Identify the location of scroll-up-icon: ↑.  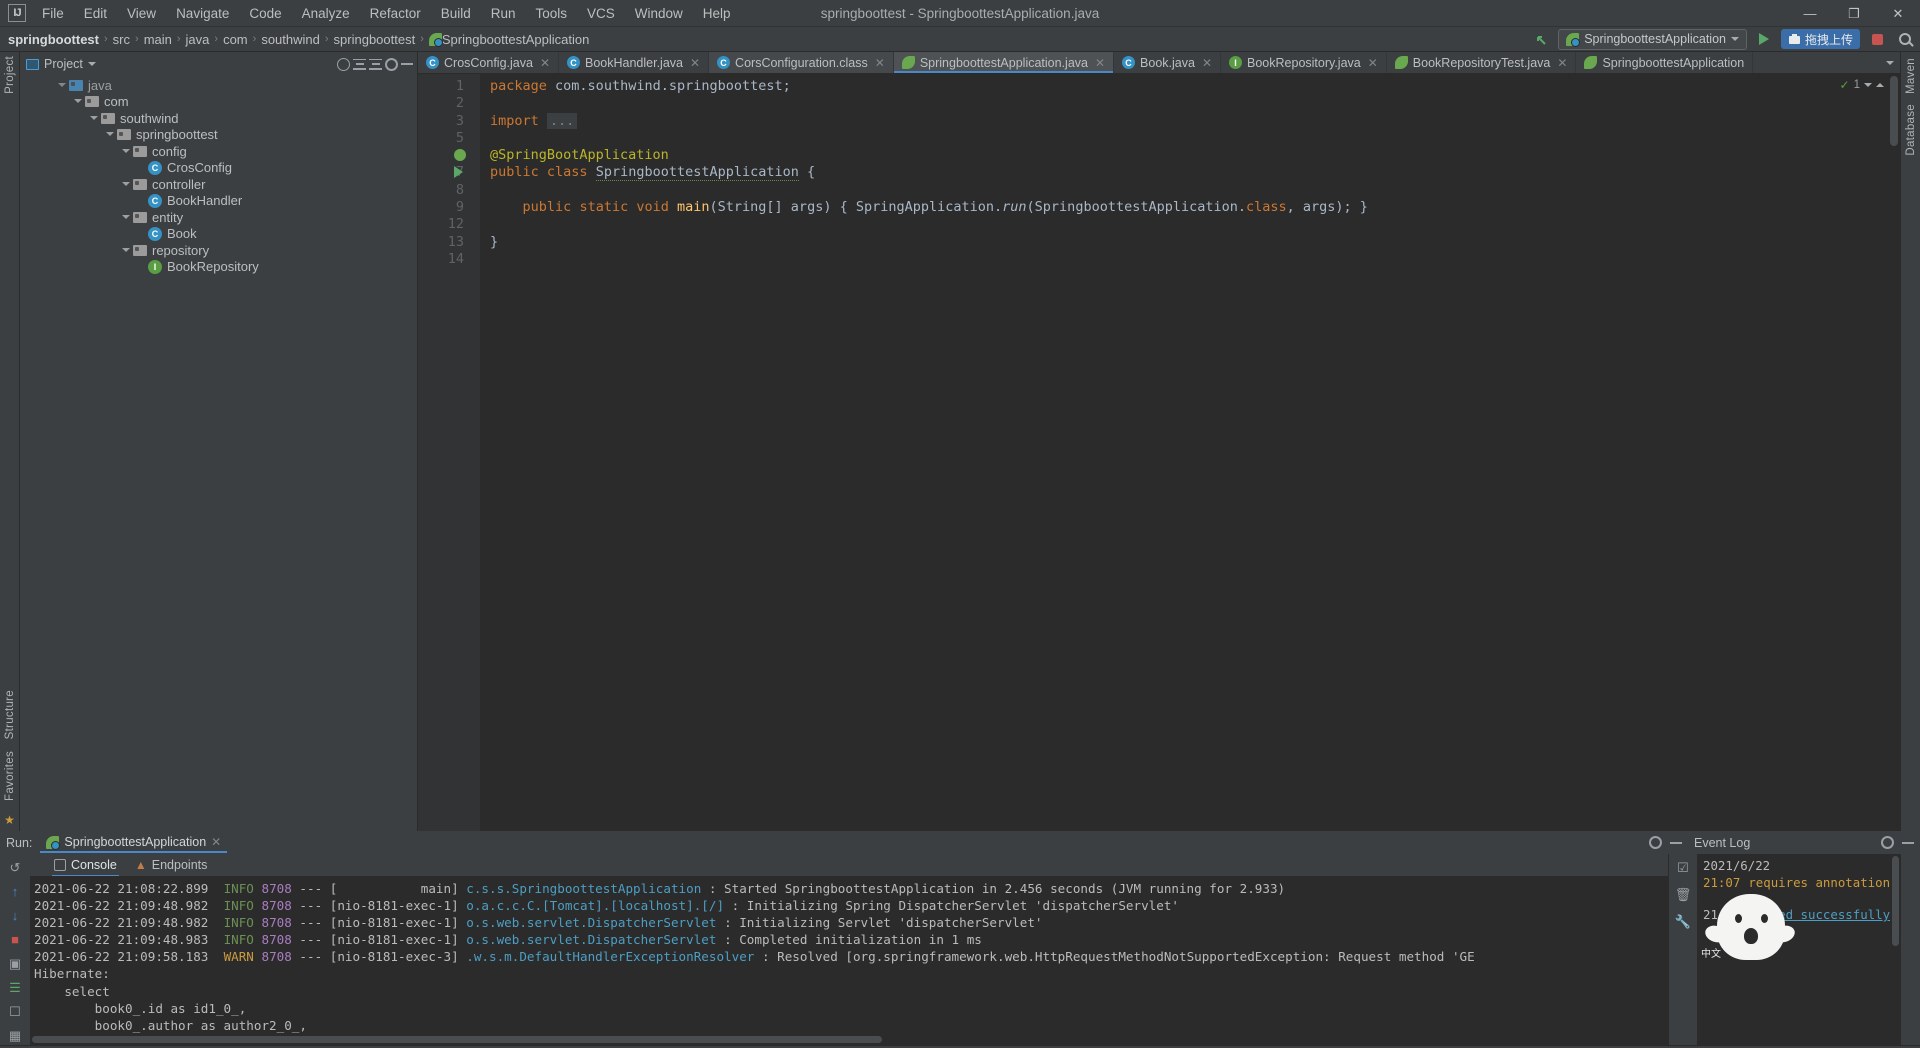
(15, 891).